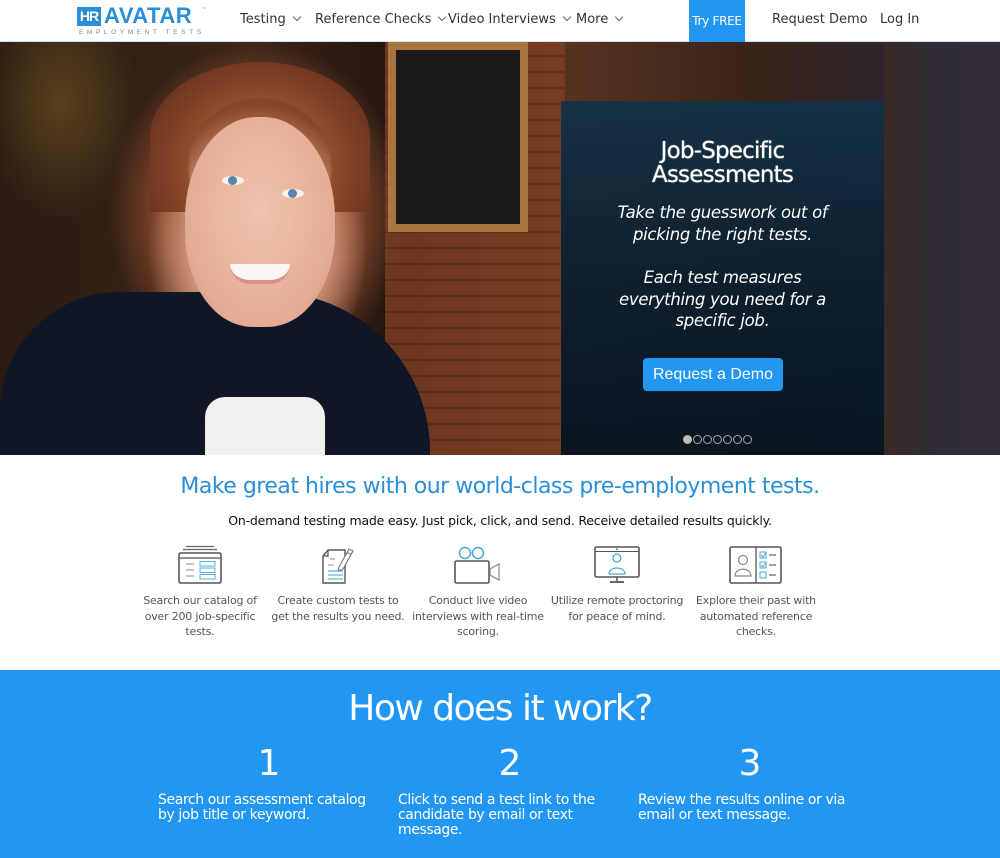  Describe the element at coordinates (260, 222) in the screenshot. I see `hero-photo-face` at that location.